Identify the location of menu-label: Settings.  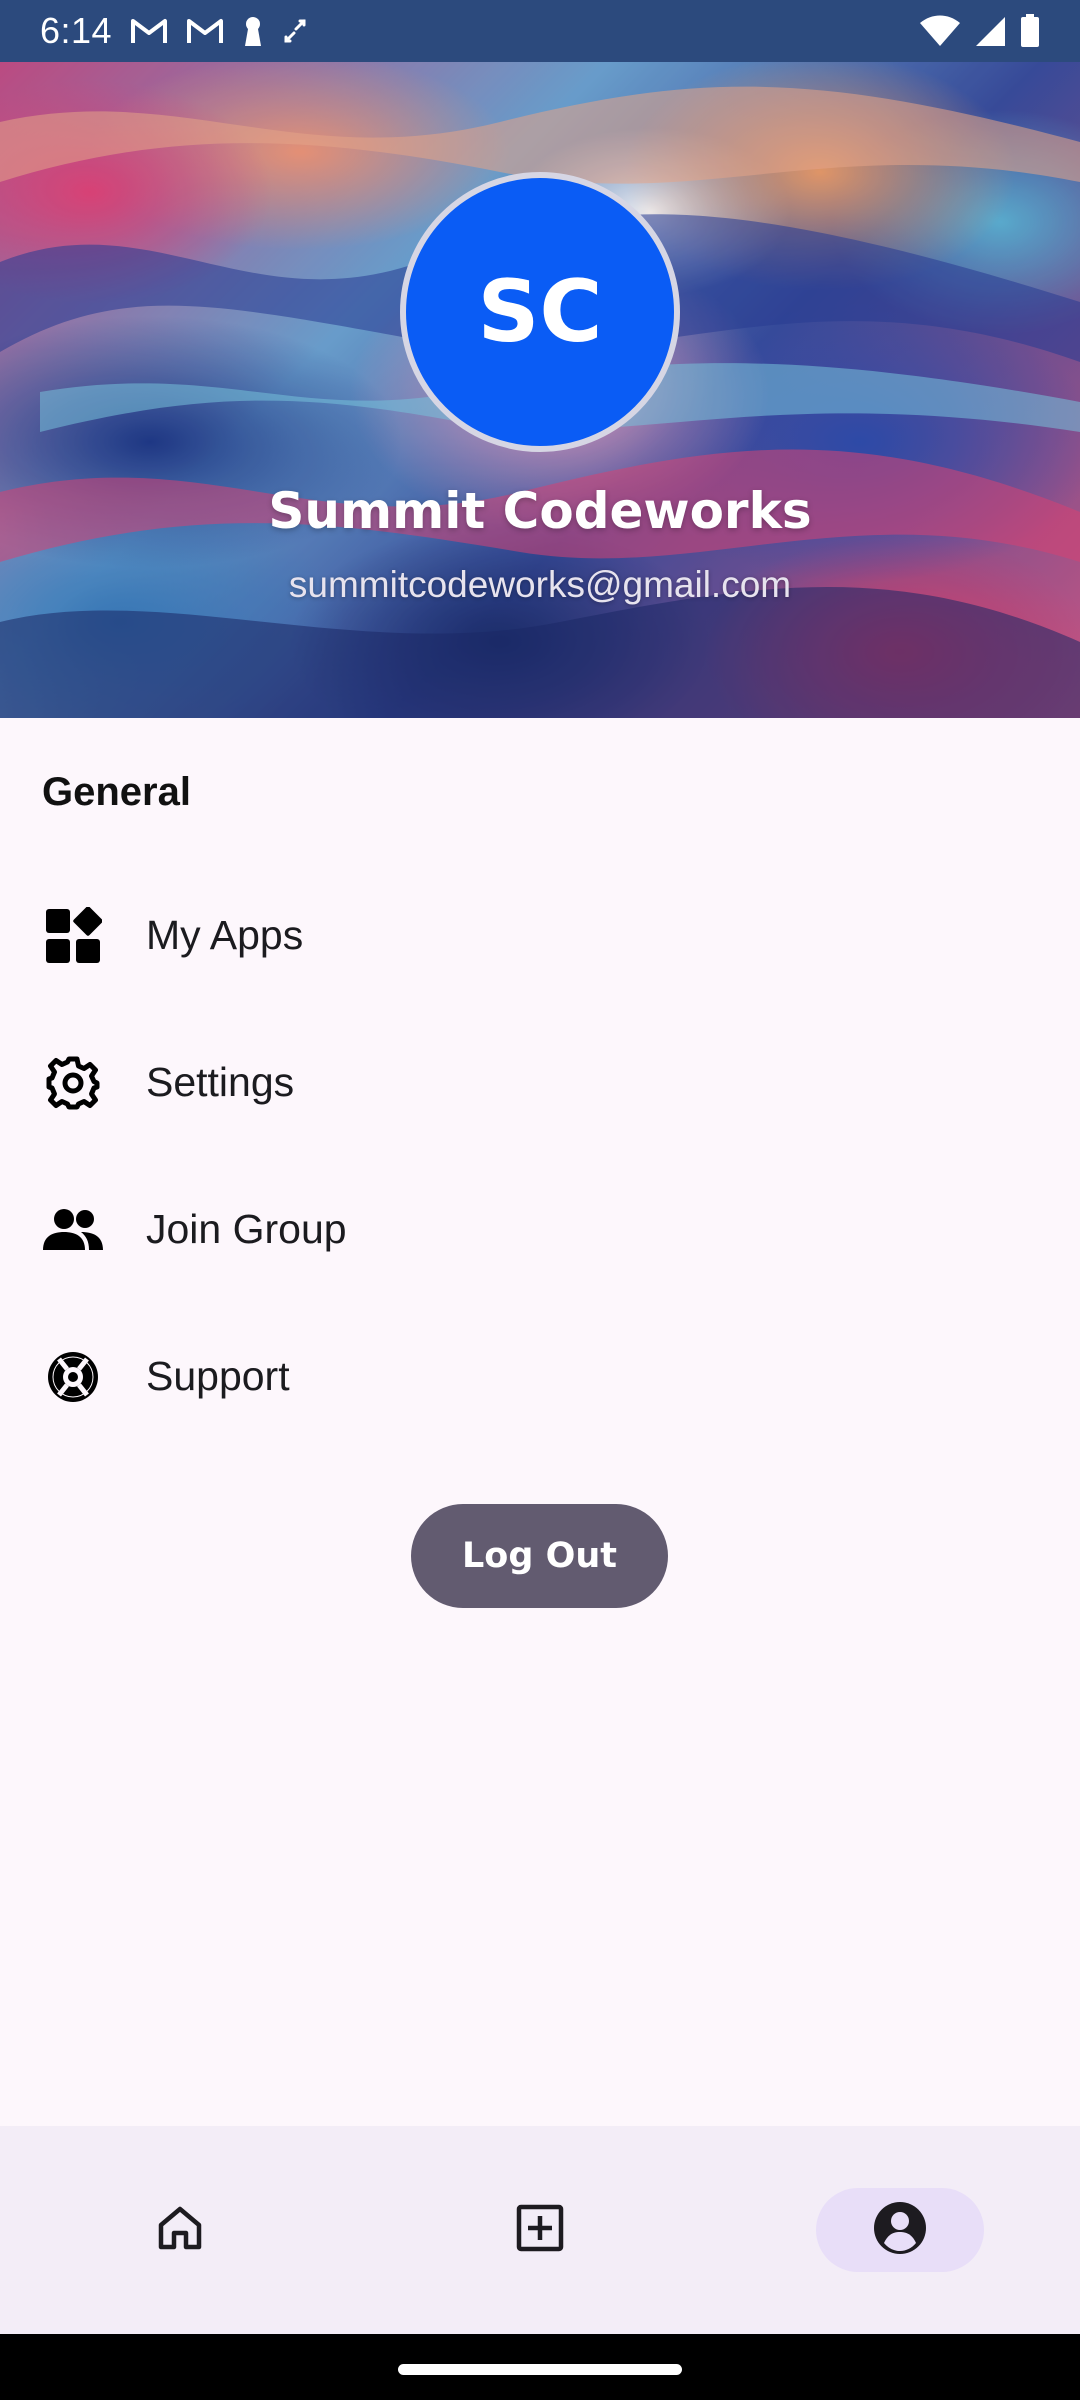
(220, 1082).